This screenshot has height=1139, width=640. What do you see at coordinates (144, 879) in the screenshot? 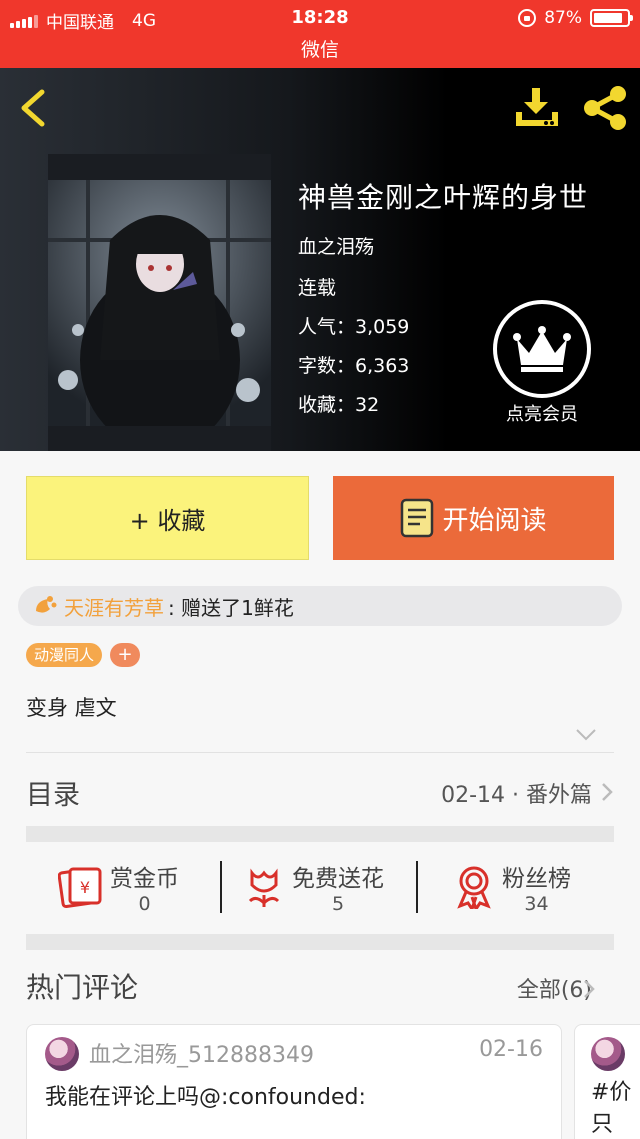
I see `reward-coins-label: 赏金币` at bounding box center [144, 879].